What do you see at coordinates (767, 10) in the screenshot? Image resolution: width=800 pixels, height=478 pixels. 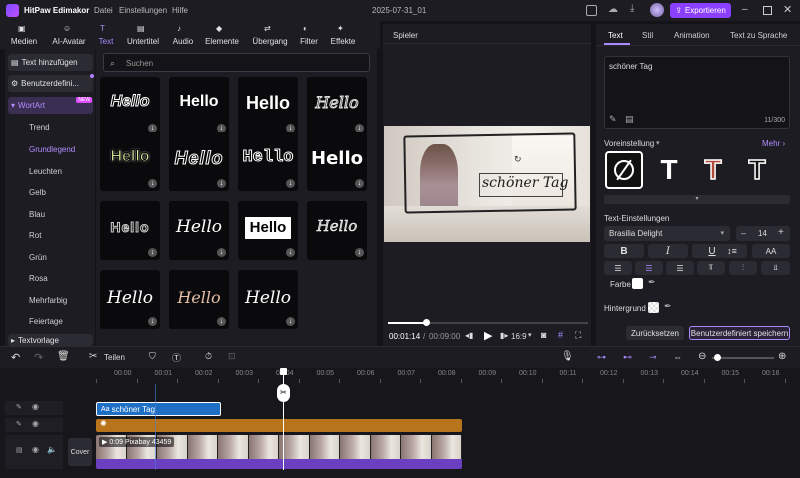 I see `maximize-button` at bounding box center [767, 10].